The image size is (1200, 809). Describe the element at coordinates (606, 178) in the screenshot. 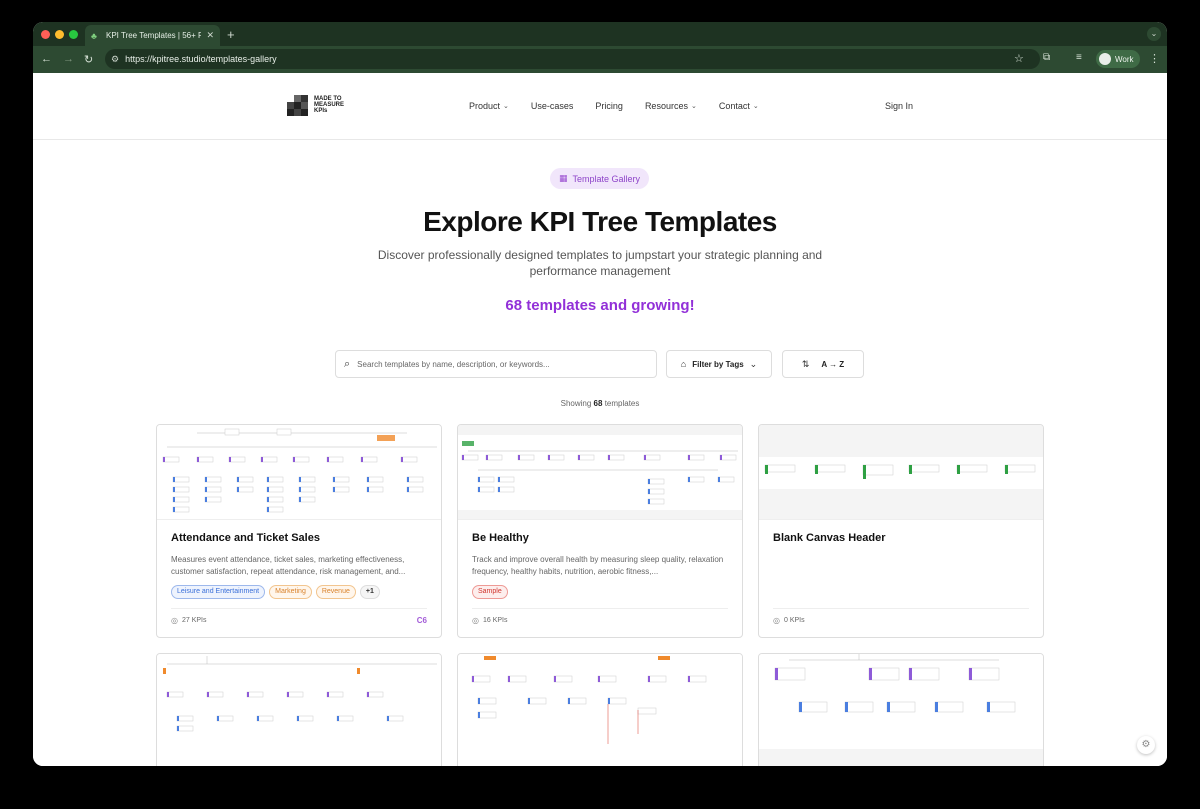

I see `badge-label: Template Gallery` at that location.